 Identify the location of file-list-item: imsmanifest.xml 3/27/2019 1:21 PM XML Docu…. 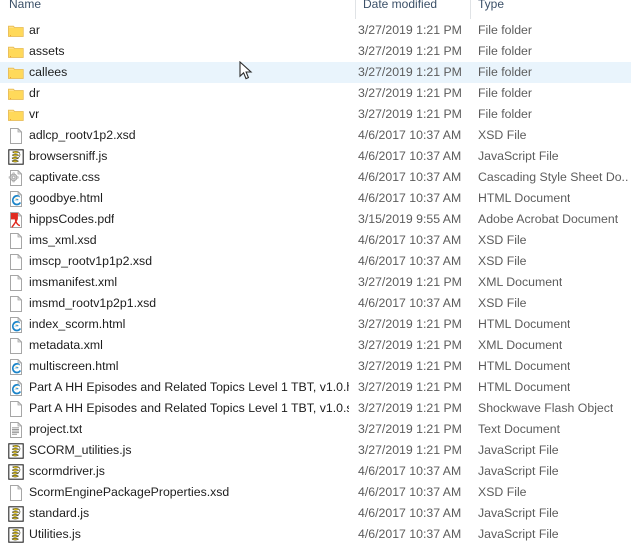
(315, 282).